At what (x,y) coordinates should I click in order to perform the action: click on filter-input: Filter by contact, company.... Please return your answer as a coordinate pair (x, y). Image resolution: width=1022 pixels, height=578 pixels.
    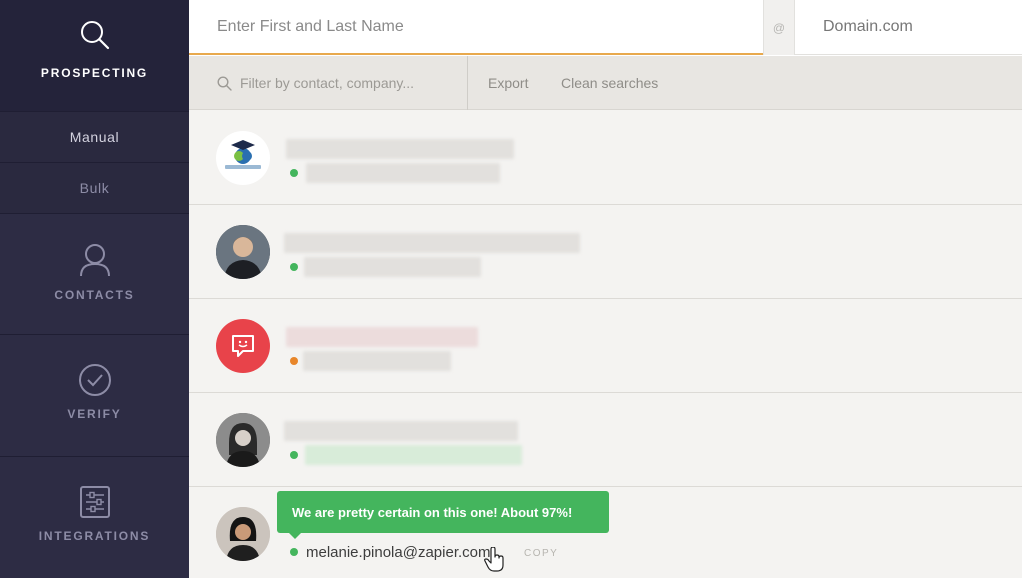
    Looking at the image, I should click on (328, 83).